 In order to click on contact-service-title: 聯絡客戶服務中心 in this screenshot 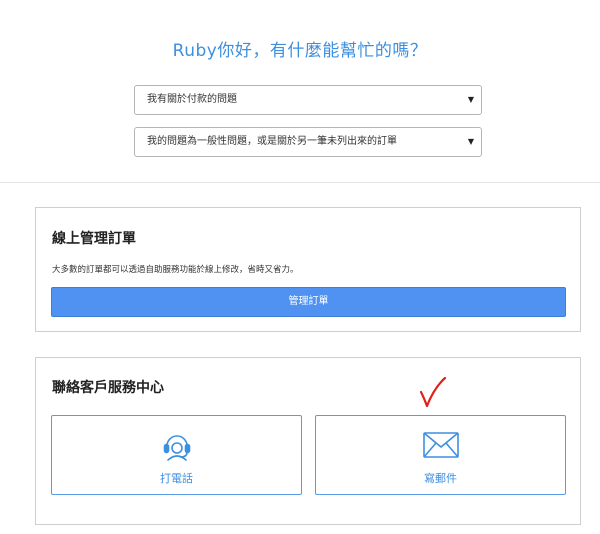, I will do `click(108, 388)`.